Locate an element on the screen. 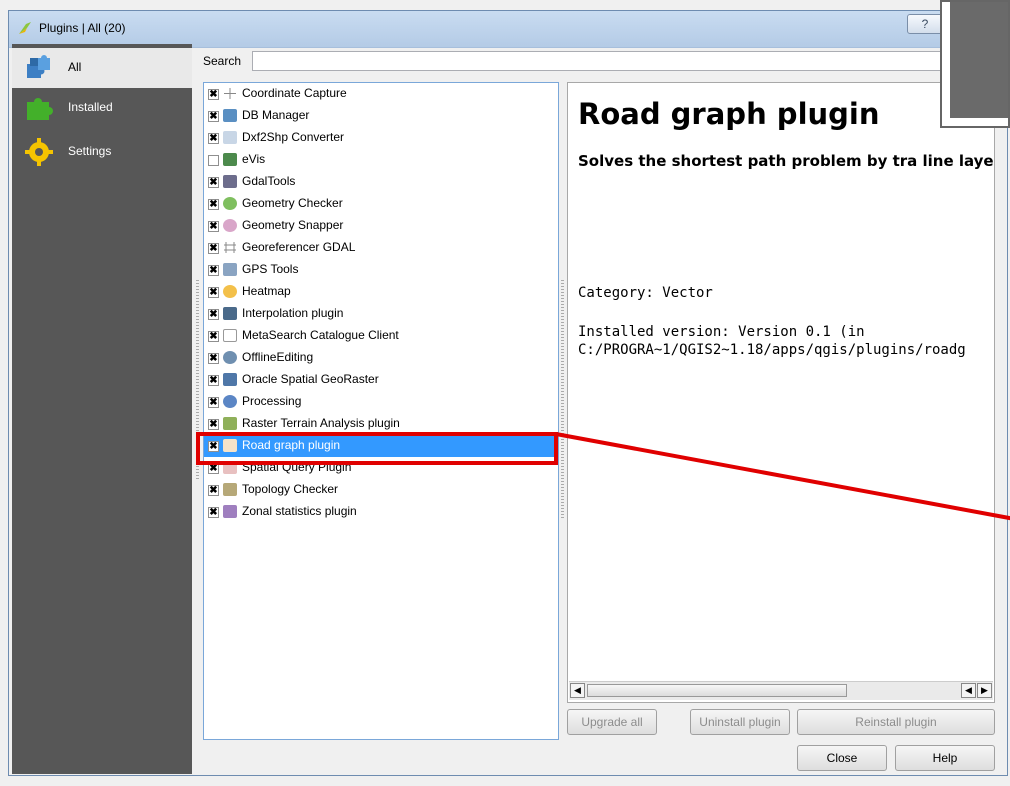 The image size is (1010, 786). sidebar-item-label: Settings is located at coordinates (90, 151).